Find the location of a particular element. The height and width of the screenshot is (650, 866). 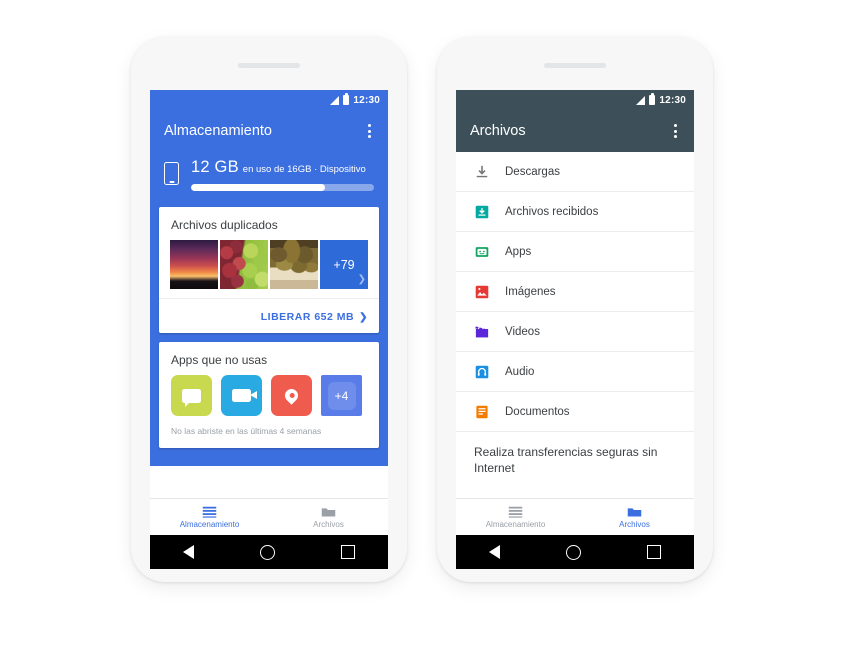

storage-usage-line: 12 GB en uso de 16GB · Dispositivo is located at coordinates (282, 167).